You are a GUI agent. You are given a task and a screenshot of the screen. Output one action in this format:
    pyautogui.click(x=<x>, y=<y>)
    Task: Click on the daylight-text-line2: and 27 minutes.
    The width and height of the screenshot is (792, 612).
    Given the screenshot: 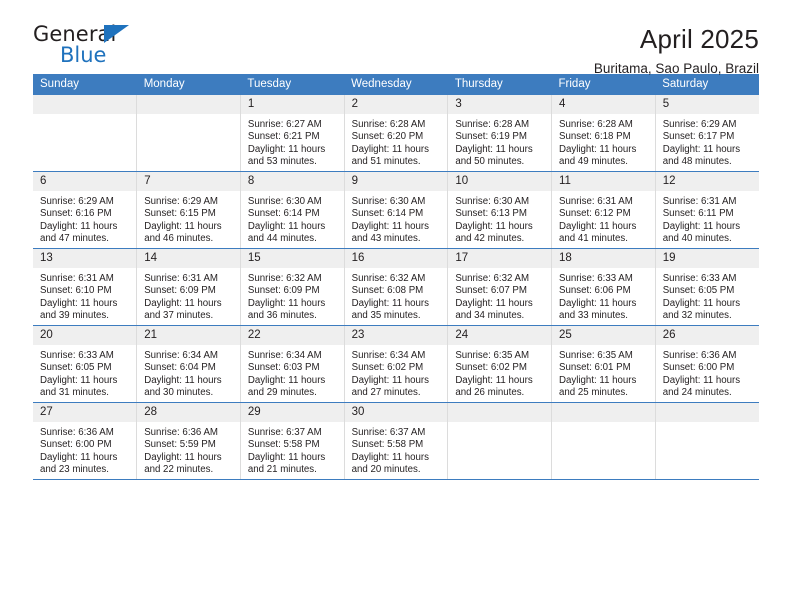 What is the action you would take?
    pyautogui.click(x=386, y=393)
    